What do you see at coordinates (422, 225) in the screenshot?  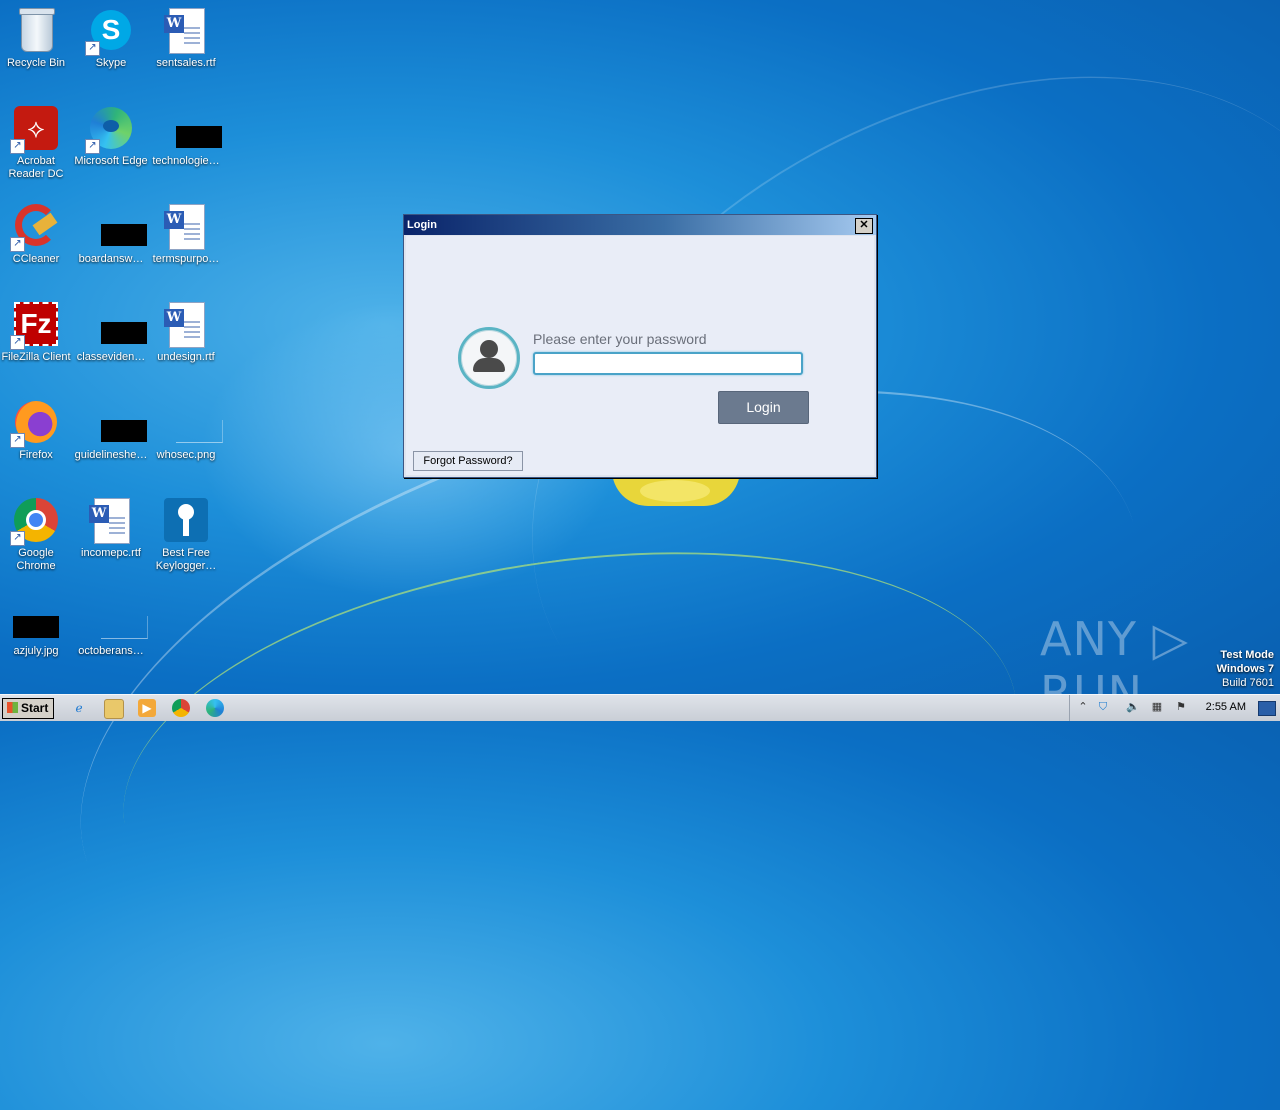 I see `window-title: Login` at bounding box center [422, 225].